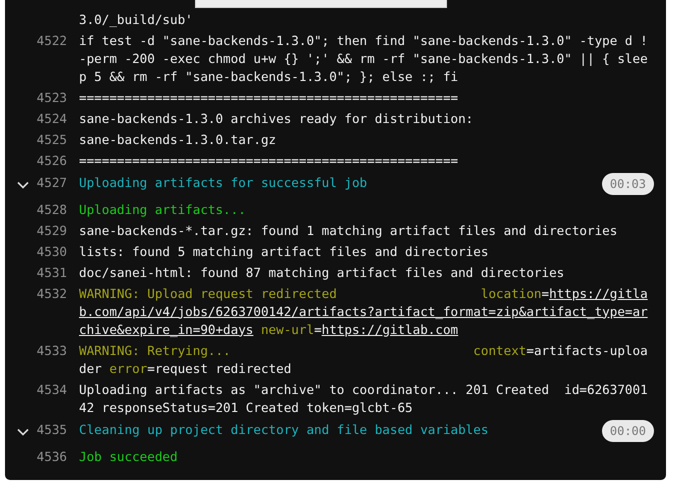 Image resolution: width=690 pixels, height=495 pixels. What do you see at coordinates (348, 230) in the screenshot?
I see `log-text: sane-backends-*.tar.gz: found 1 matching artifact files and directories` at bounding box center [348, 230].